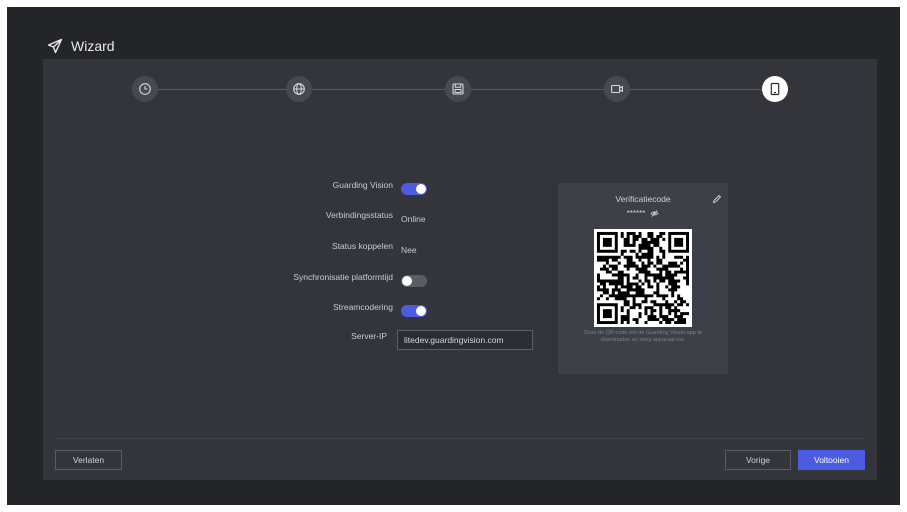 The width and height of the screenshot is (907, 512). Describe the element at coordinates (409, 250) in the screenshot. I see `link-status-value: Nee` at that location.